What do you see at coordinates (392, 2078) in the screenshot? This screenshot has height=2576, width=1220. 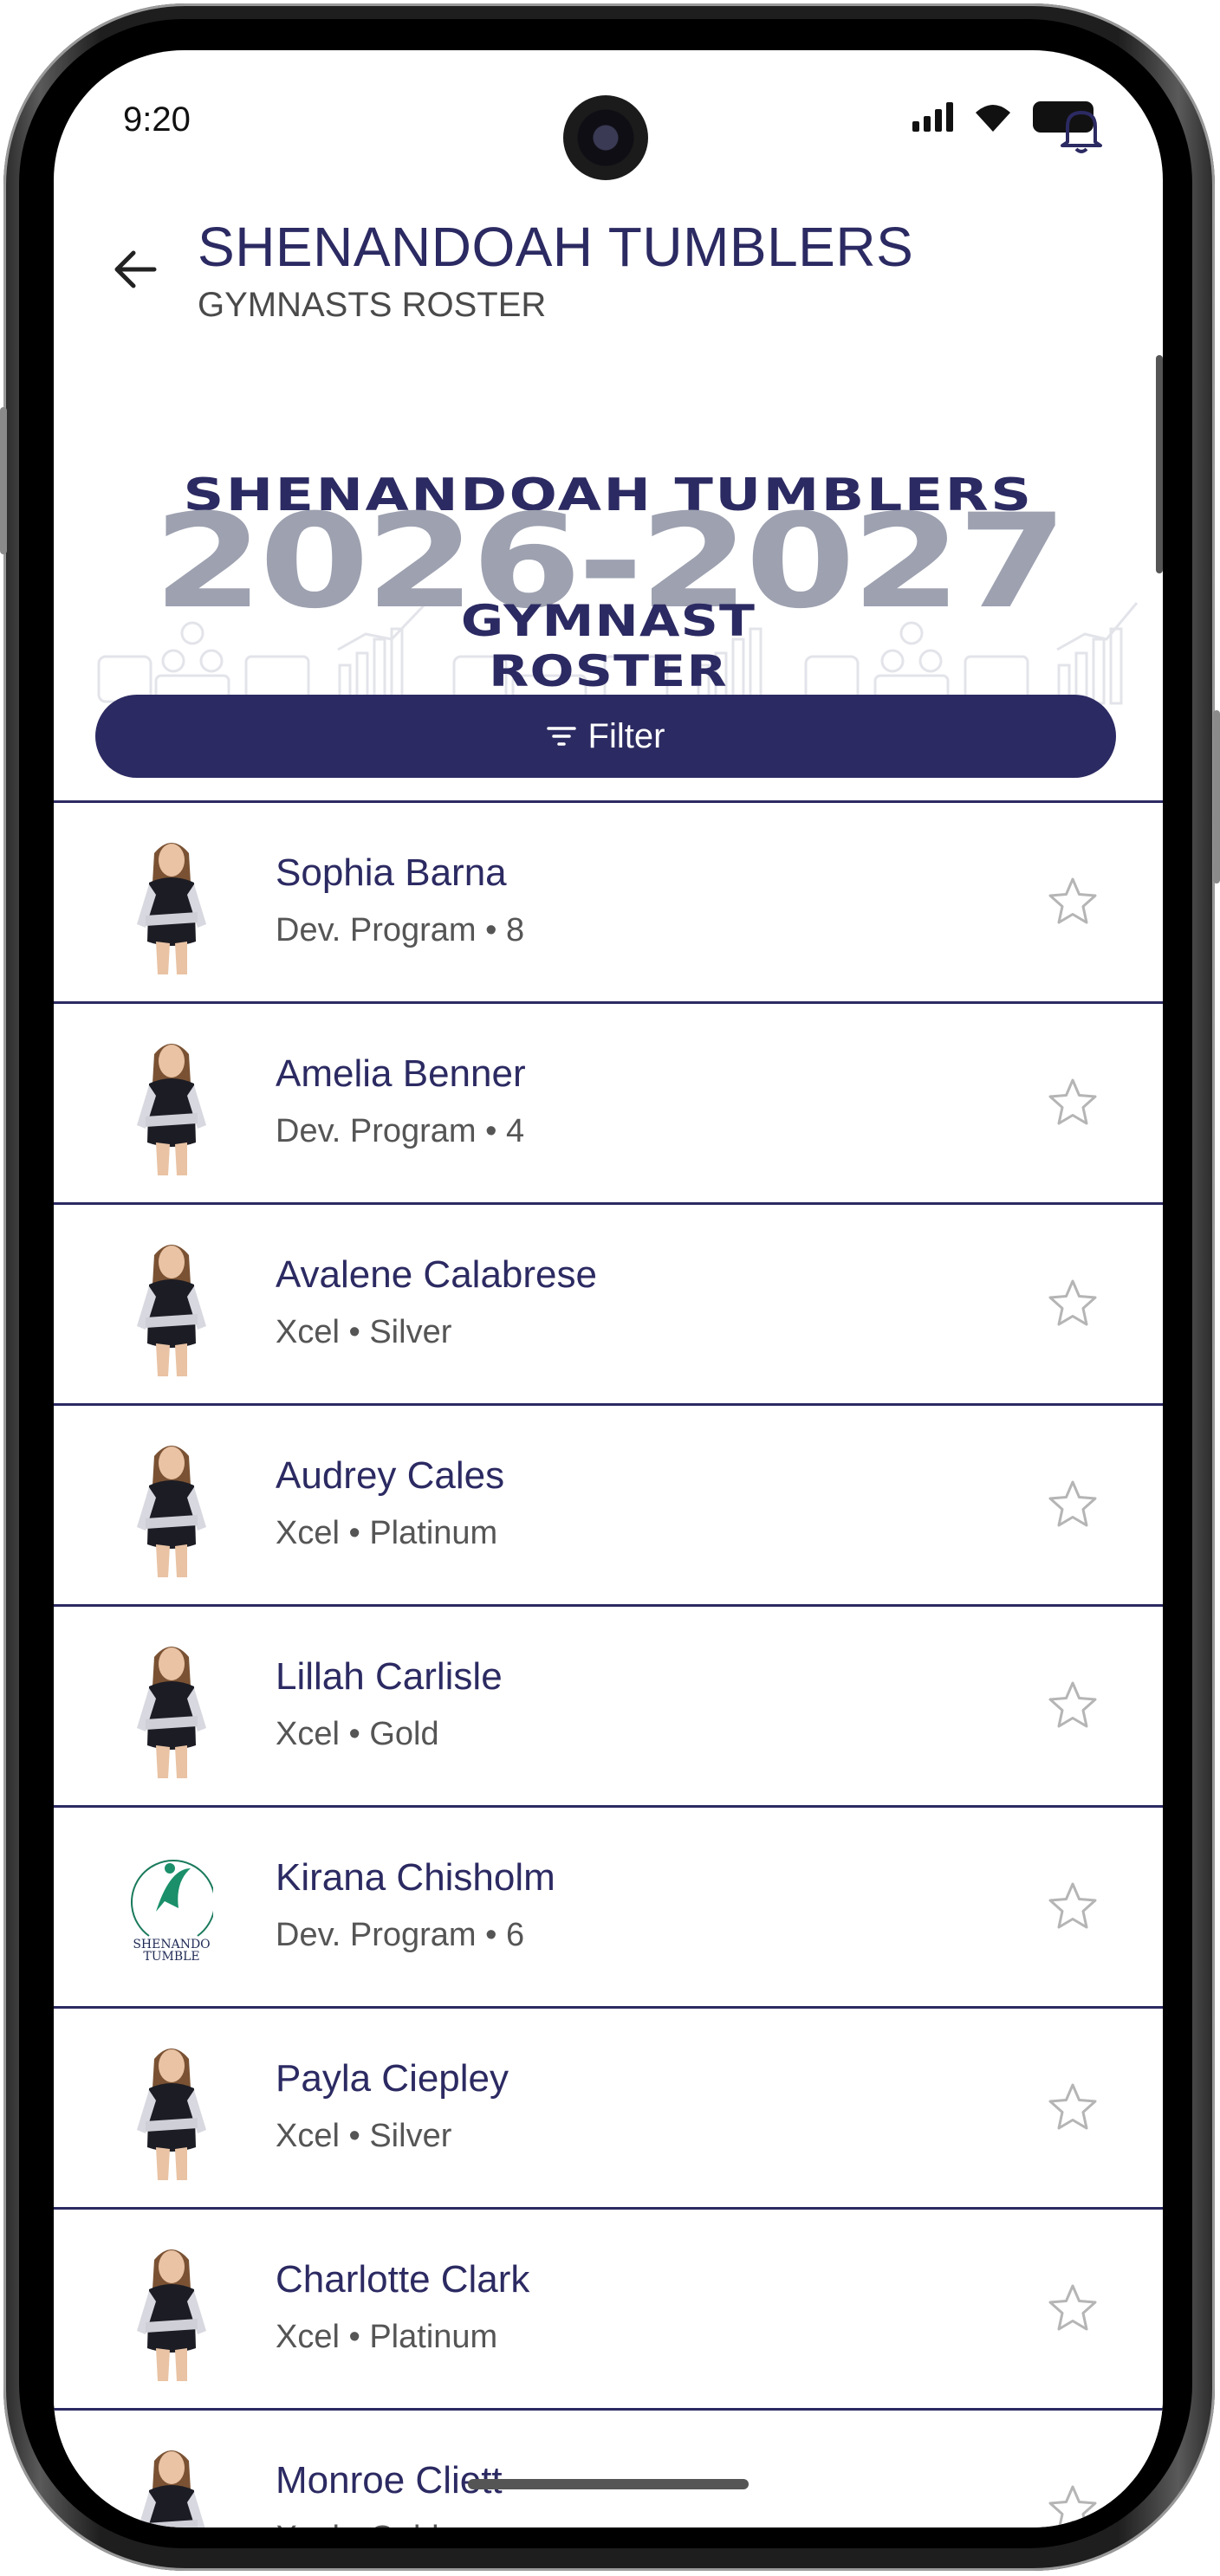 I see `gymnast-name: Payla Ciepley` at bounding box center [392, 2078].